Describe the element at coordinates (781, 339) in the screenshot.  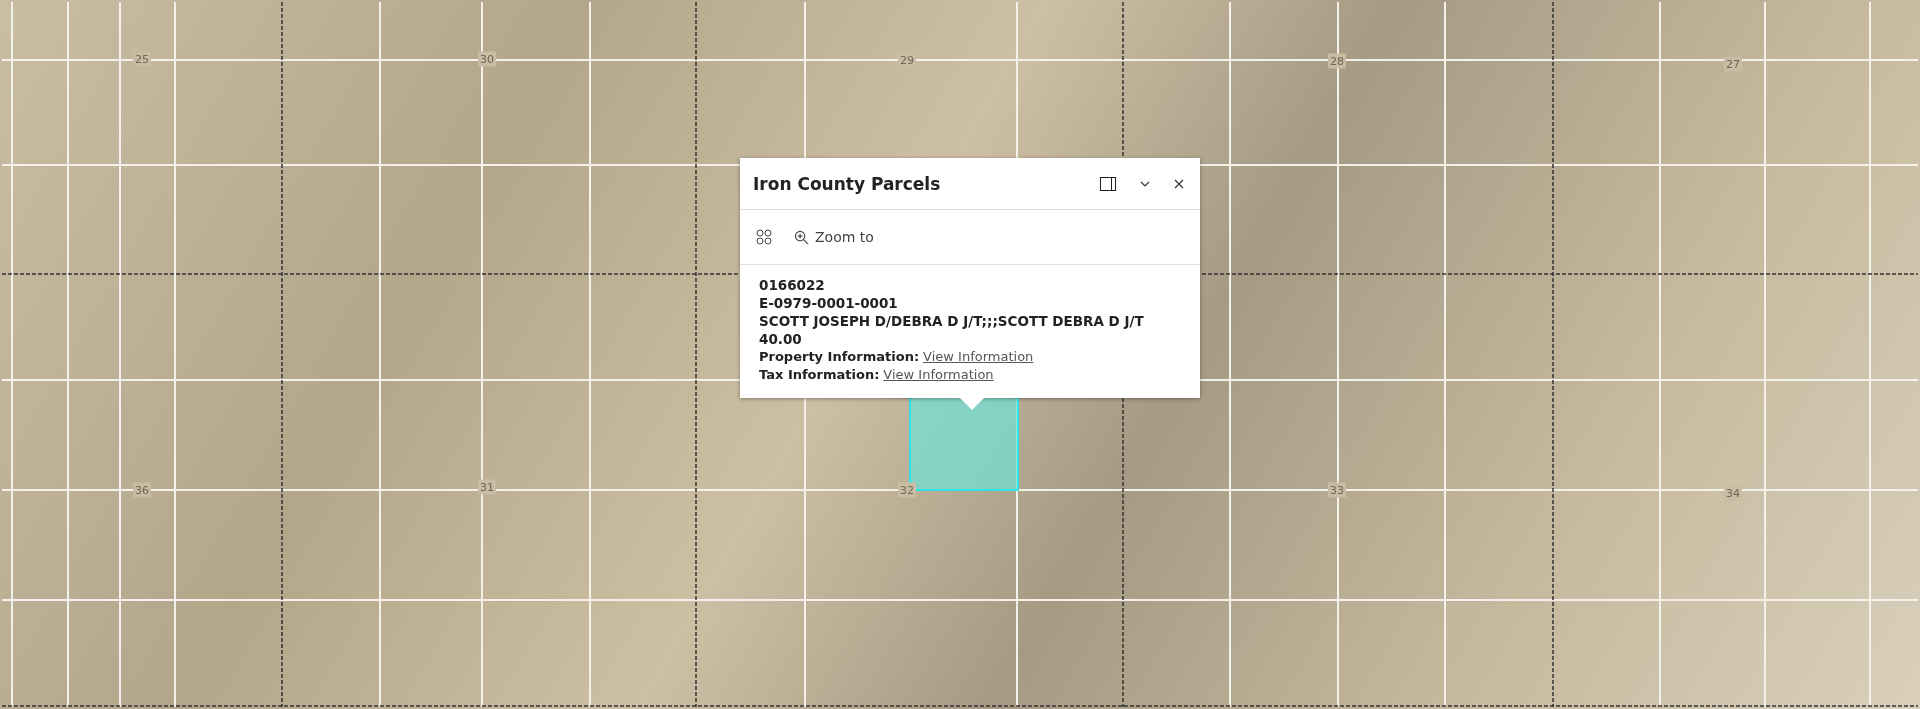
I see `attribute-value: 40.00` at that location.